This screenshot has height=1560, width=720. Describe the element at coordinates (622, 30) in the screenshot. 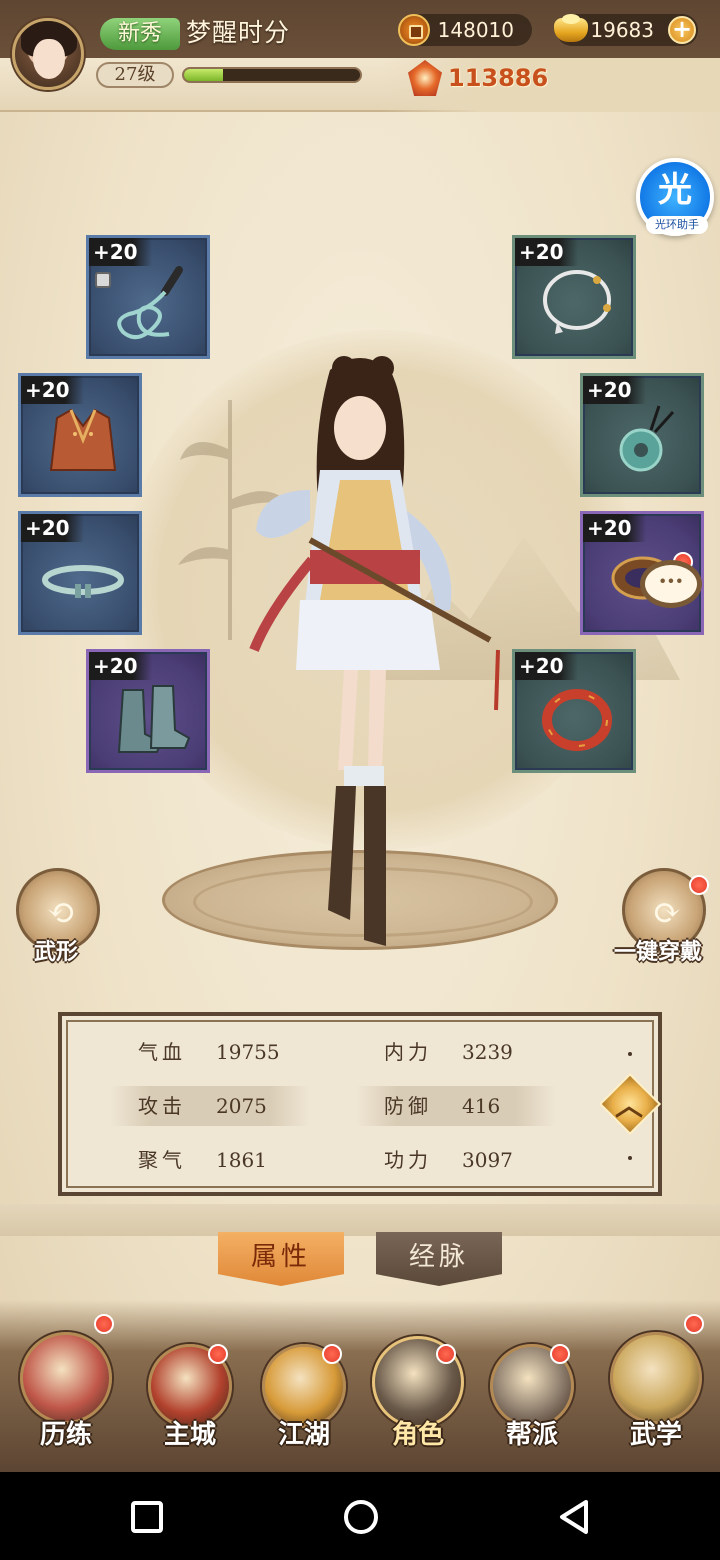

I see `gold-value: 19683` at that location.